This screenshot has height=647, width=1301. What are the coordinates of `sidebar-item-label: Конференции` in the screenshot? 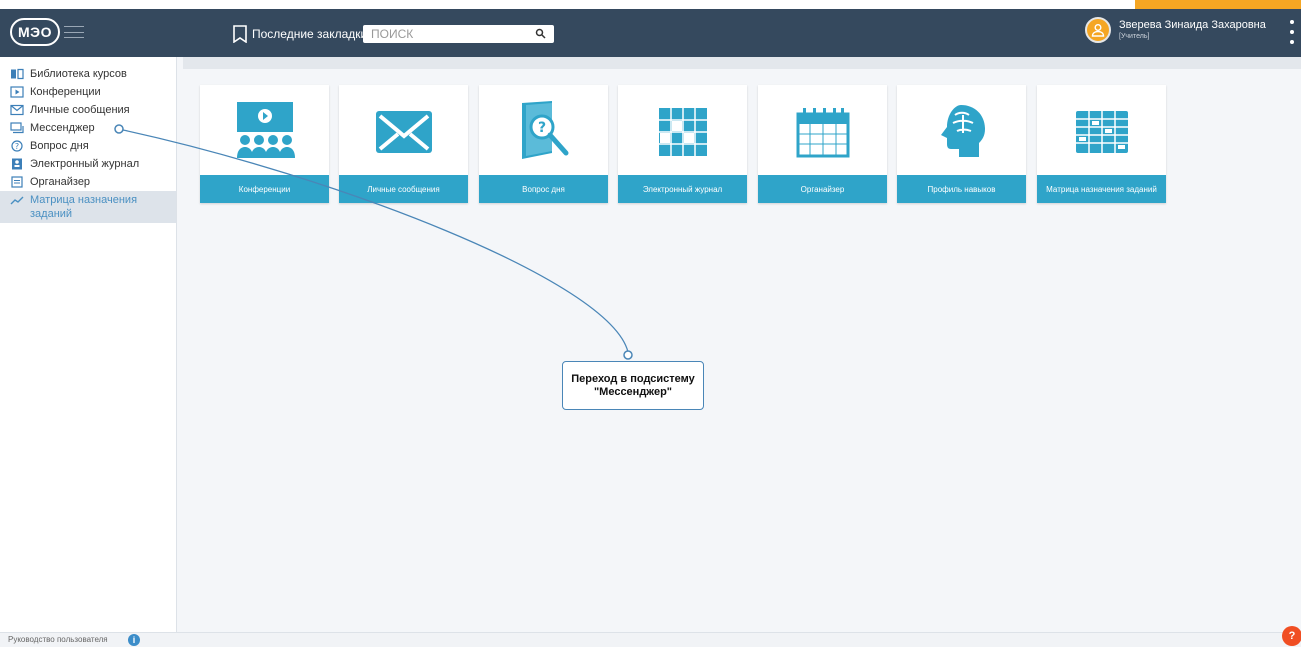 It's located at (65, 92).